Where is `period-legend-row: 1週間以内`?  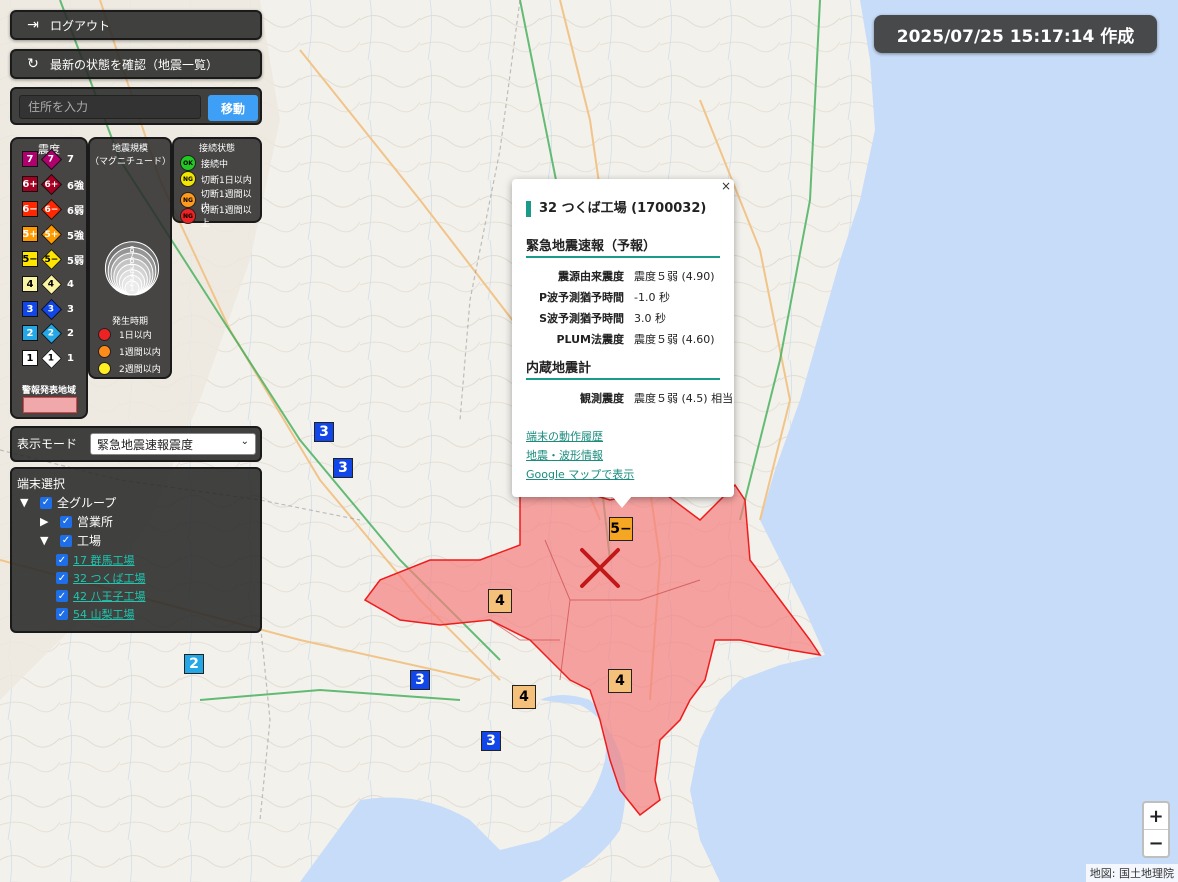 period-legend-row: 1週間以内 is located at coordinates (129, 351).